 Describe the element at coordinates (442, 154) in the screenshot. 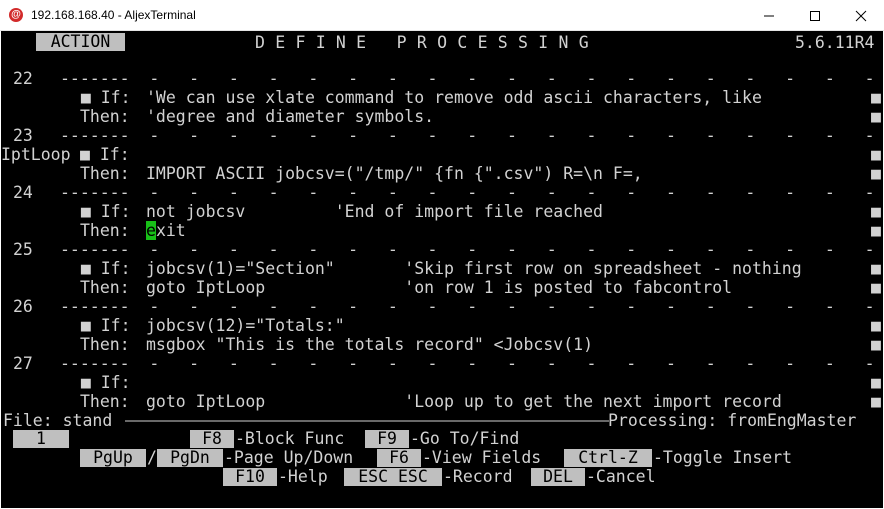

I see `if-line: IptLoop ■ If: ■` at that location.